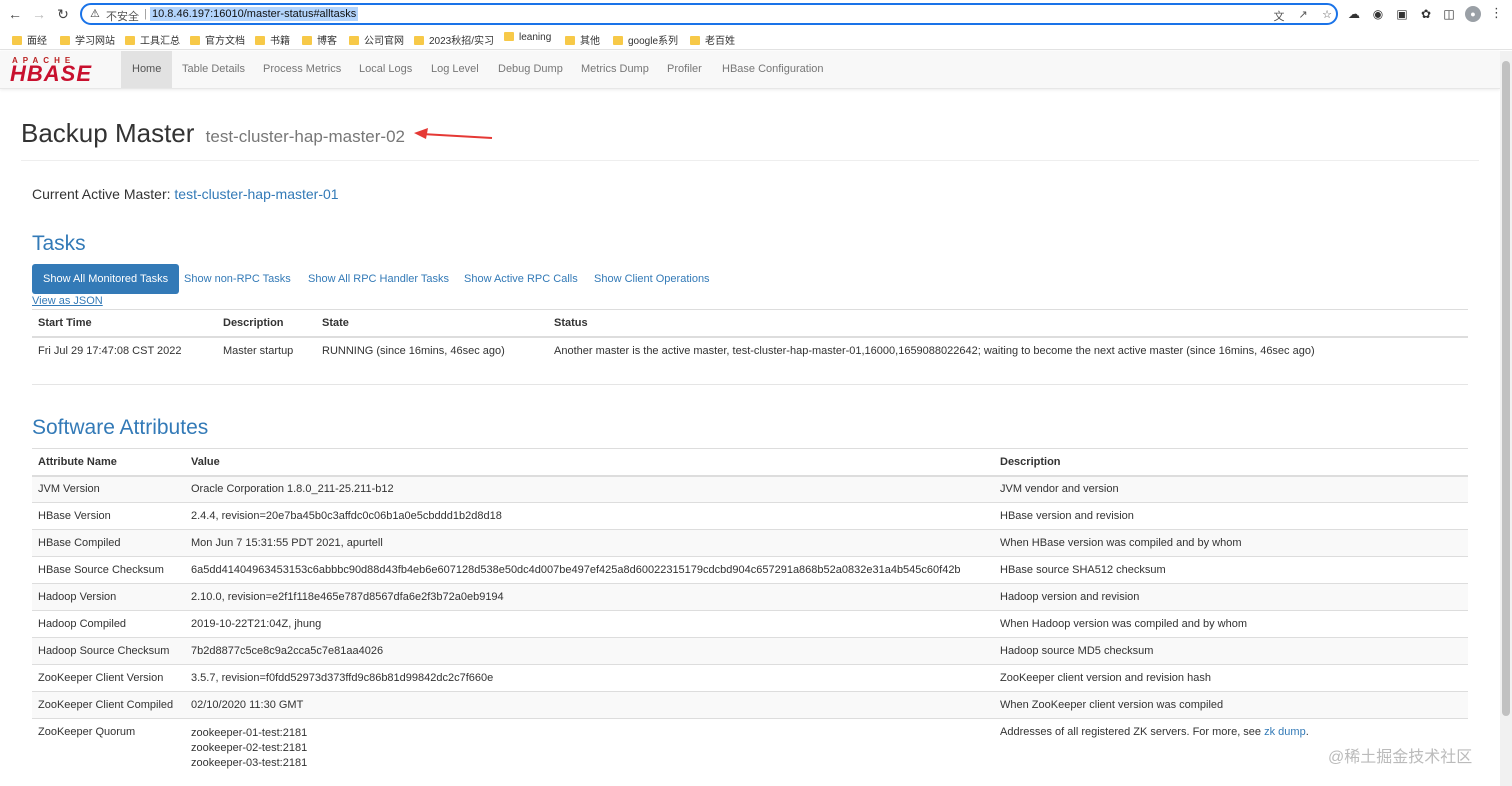  I want to click on zk-dump-link: zk dump, so click(1285, 732).